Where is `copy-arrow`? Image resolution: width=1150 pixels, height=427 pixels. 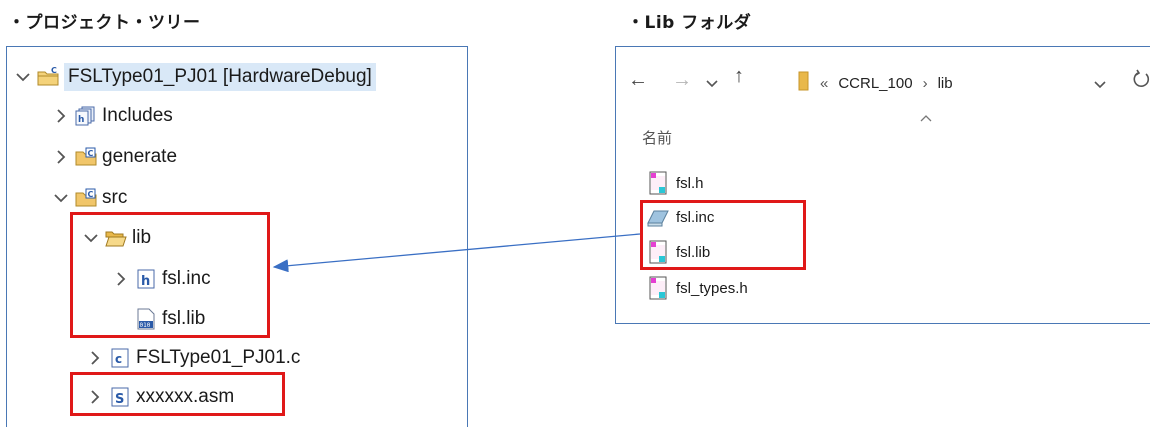
copy-arrow is located at coordinates (456, 253).